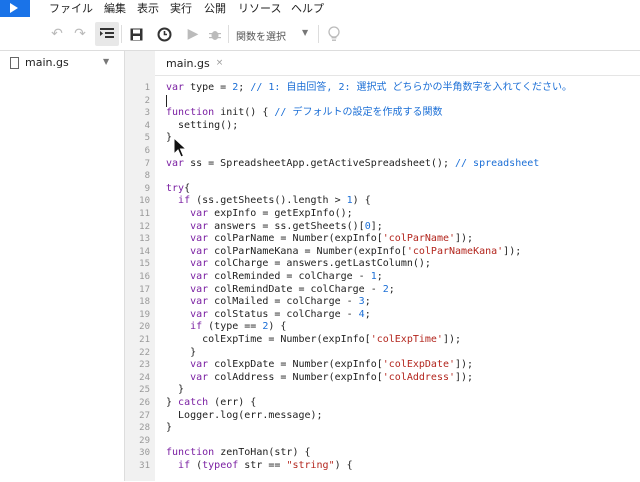  What do you see at coordinates (144, 352) in the screenshot?
I see `line-number: 22` at bounding box center [144, 352].